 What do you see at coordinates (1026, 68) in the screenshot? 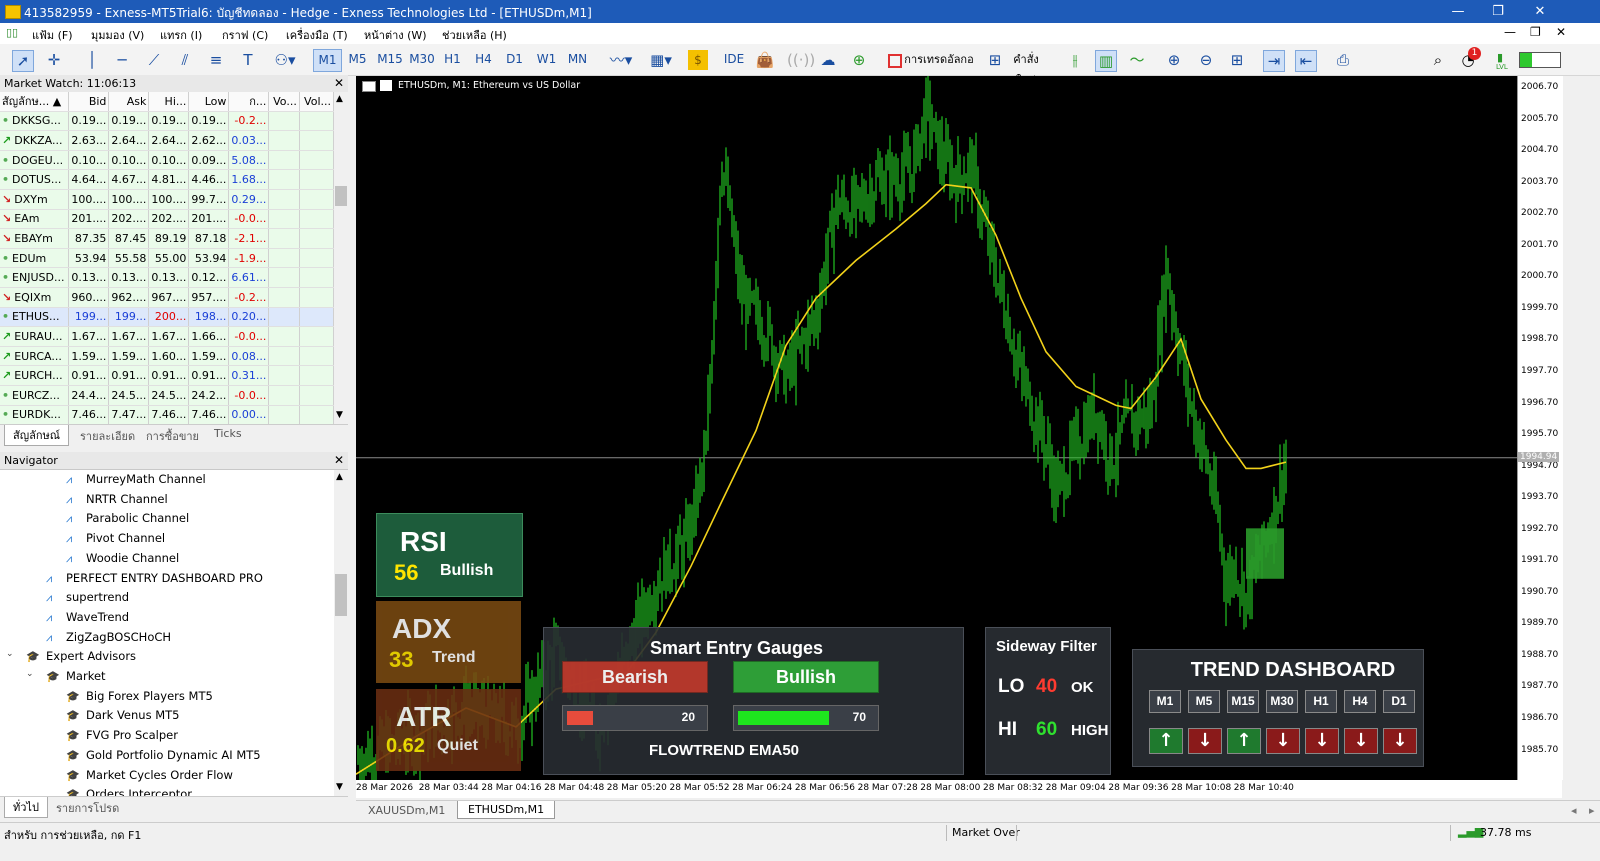
I see `new-order-button: คำสั่งใหม่` at bounding box center [1026, 68].